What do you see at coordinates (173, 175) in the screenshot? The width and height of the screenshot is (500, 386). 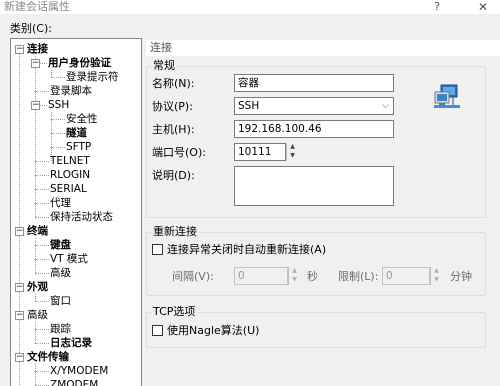 I see `description-label: 说明(D):` at bounding box center [173, 175].